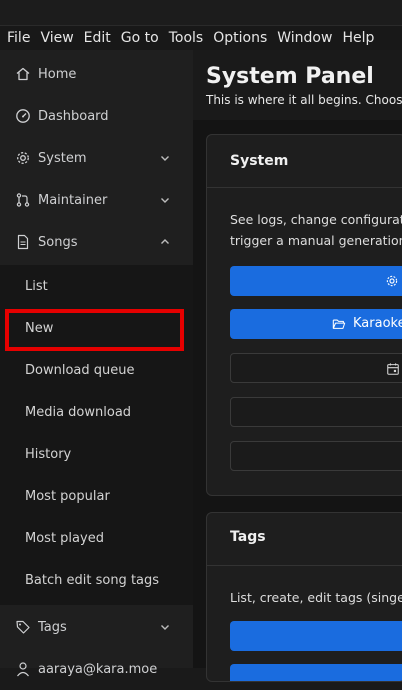 Image resolution: width=402 pixels, height=690 pixels. Describe the element at coordinates (96, 454) in the screenshot. I see `submenu-item-history: History` at that location.